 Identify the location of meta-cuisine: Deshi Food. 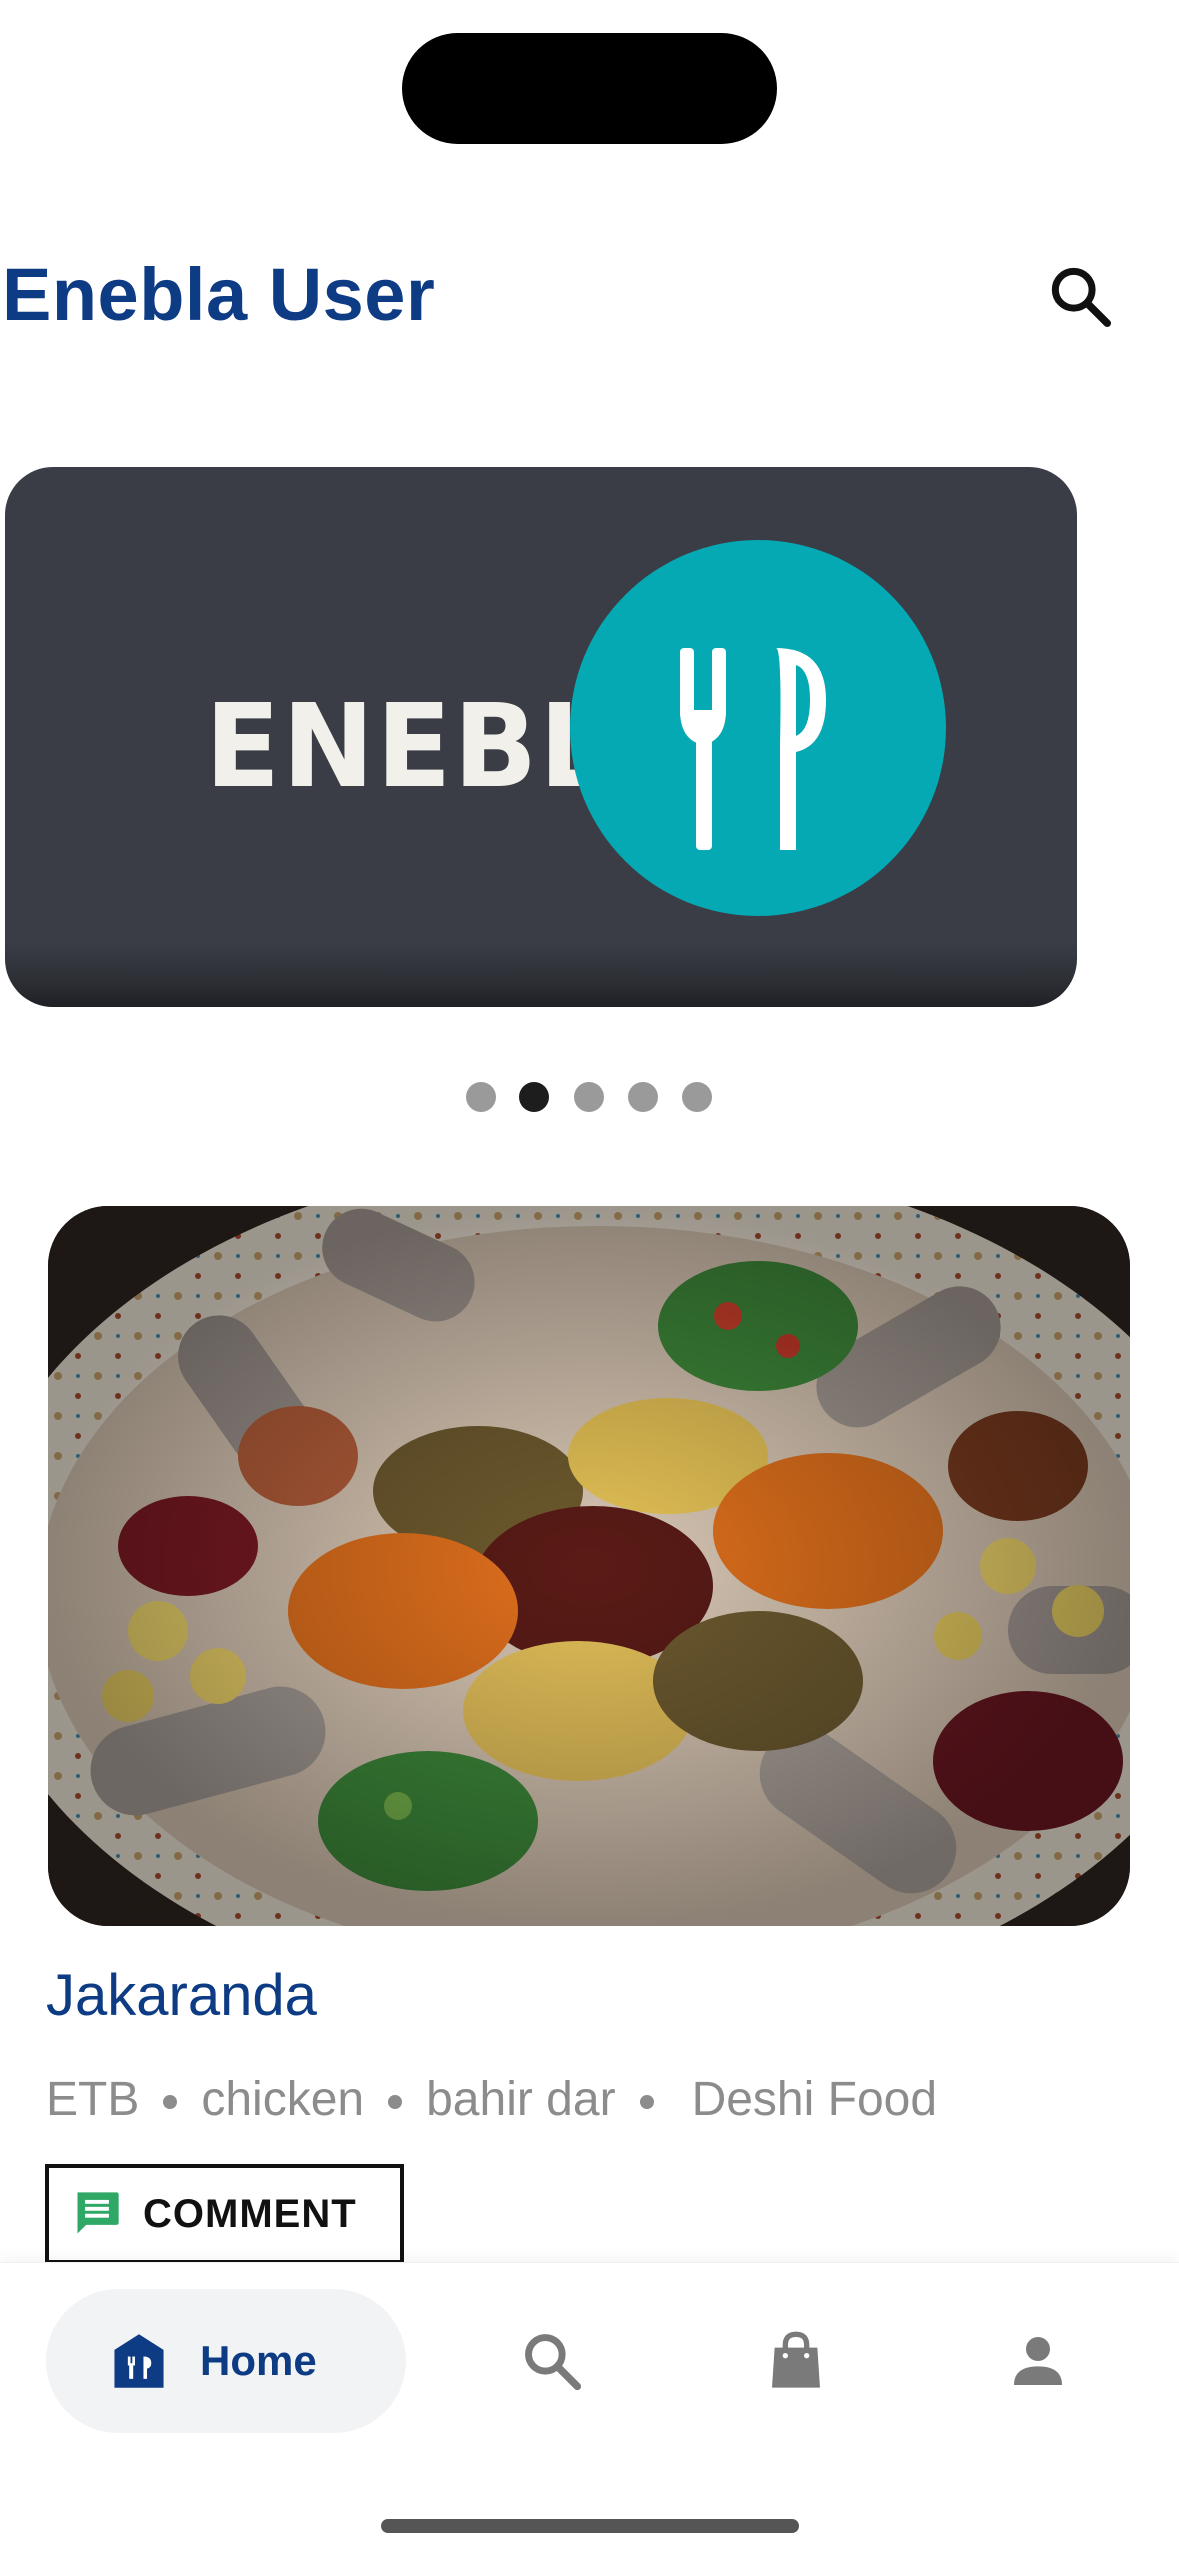
(814, 2099).